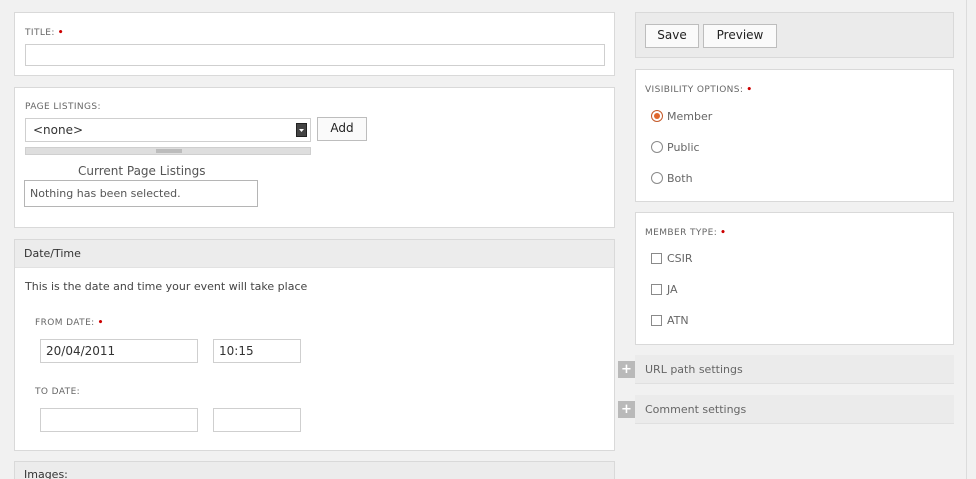 This screenshot has height=479, width=976. What do you see at coordinates (794, 278) in the screenshot?
I see `member-type-panel: MEMBER TYPE: • CSIR JA ATN` at bounding box center [794, 278].